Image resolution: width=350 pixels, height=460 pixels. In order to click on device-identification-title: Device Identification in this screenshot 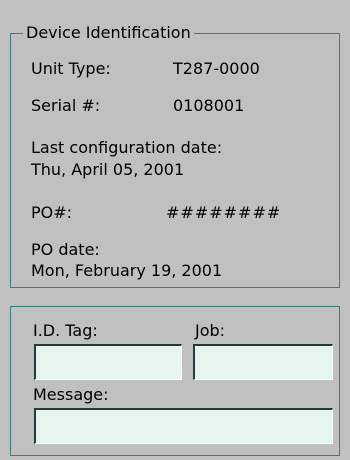, I will do `click(108, 33)`.